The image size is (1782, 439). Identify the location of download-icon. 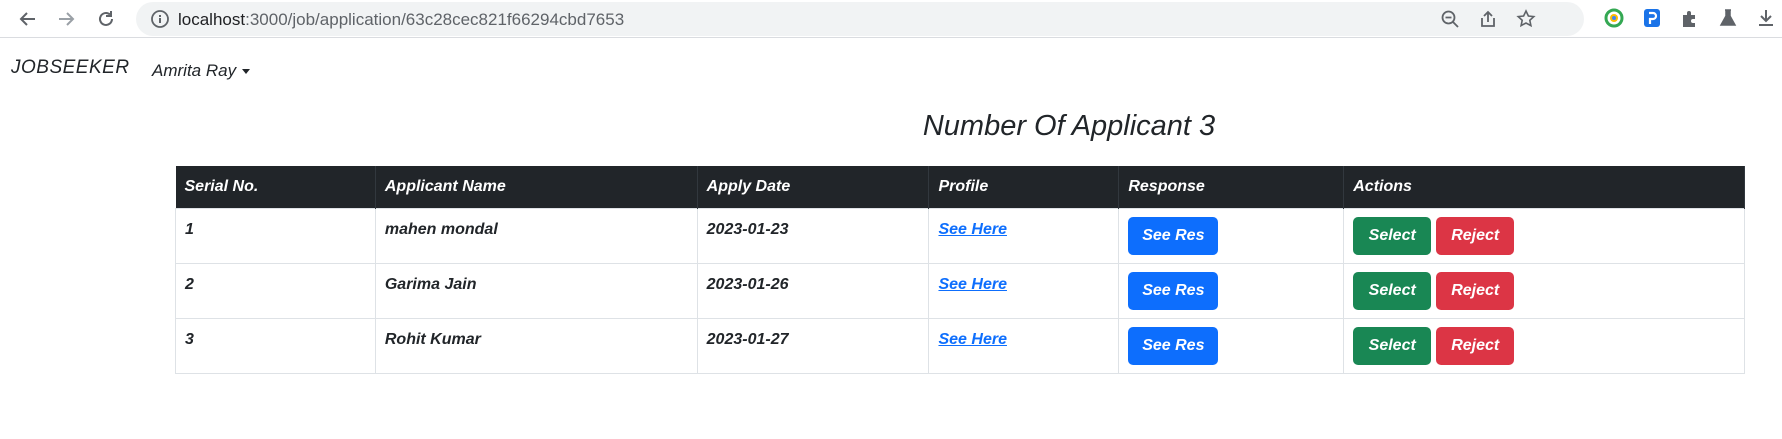
(1766, 18).